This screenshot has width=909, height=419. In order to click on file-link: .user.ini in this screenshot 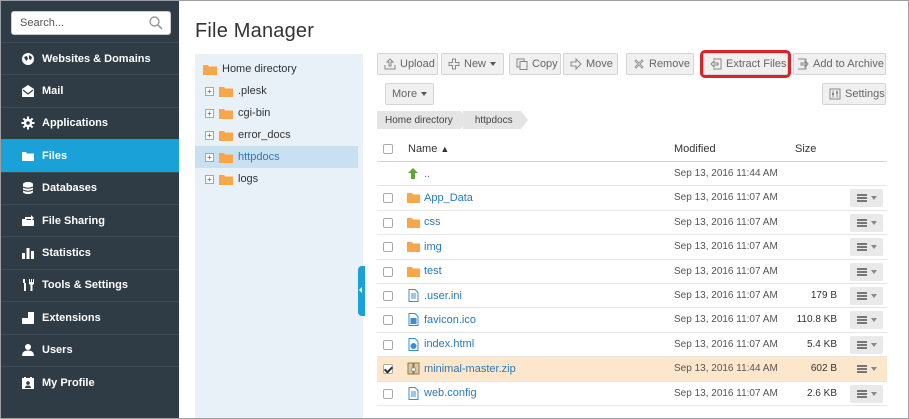, I will do `click(434, 295)`.